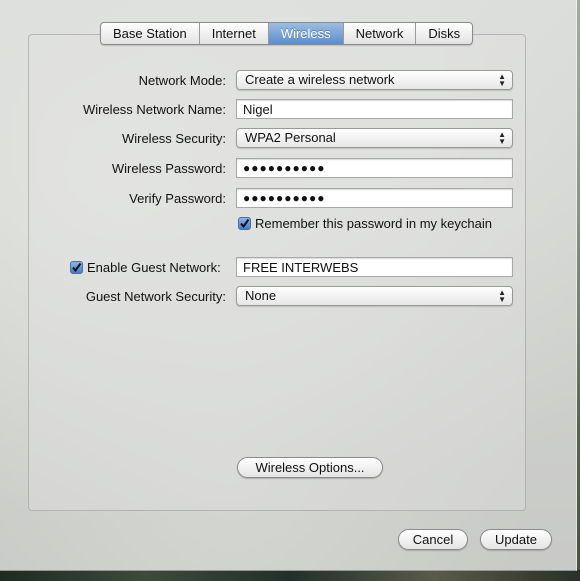 The image size is (580, 581). I want to click on network-mode-label: Network Mode:, so click(182, 80).